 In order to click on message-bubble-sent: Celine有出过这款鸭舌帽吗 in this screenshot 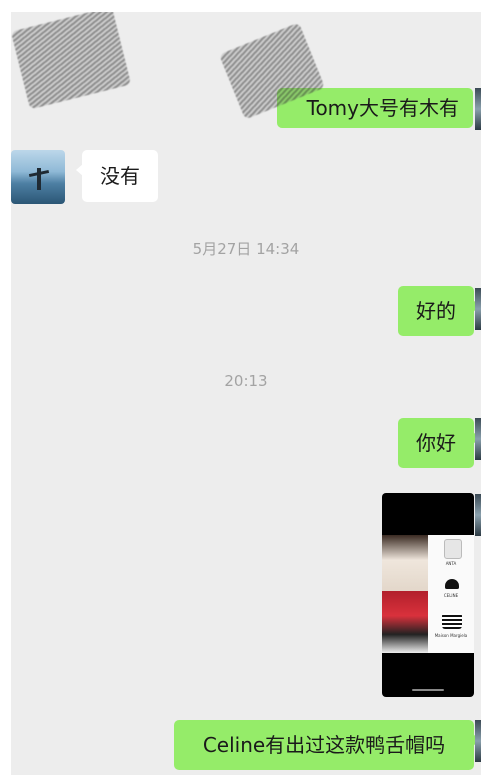, I will do `click(327, 745)`.